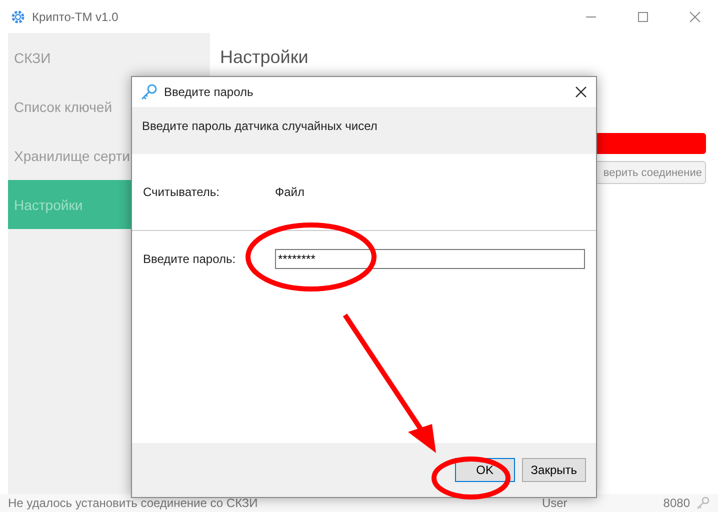 The height and width of the screenshot is (512, 718). I want to click on field-label: Введите пароль:, so click(190, 259).